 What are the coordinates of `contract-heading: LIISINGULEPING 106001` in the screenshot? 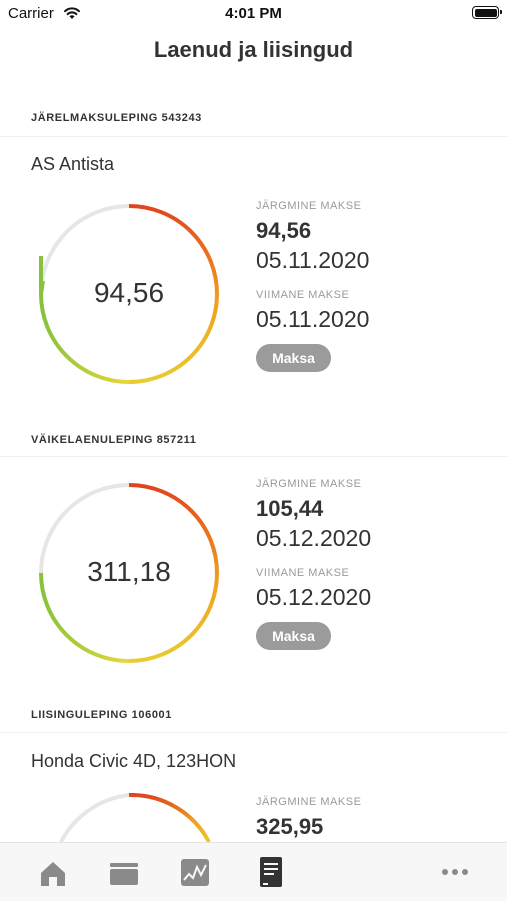 It's located at (101, 715).